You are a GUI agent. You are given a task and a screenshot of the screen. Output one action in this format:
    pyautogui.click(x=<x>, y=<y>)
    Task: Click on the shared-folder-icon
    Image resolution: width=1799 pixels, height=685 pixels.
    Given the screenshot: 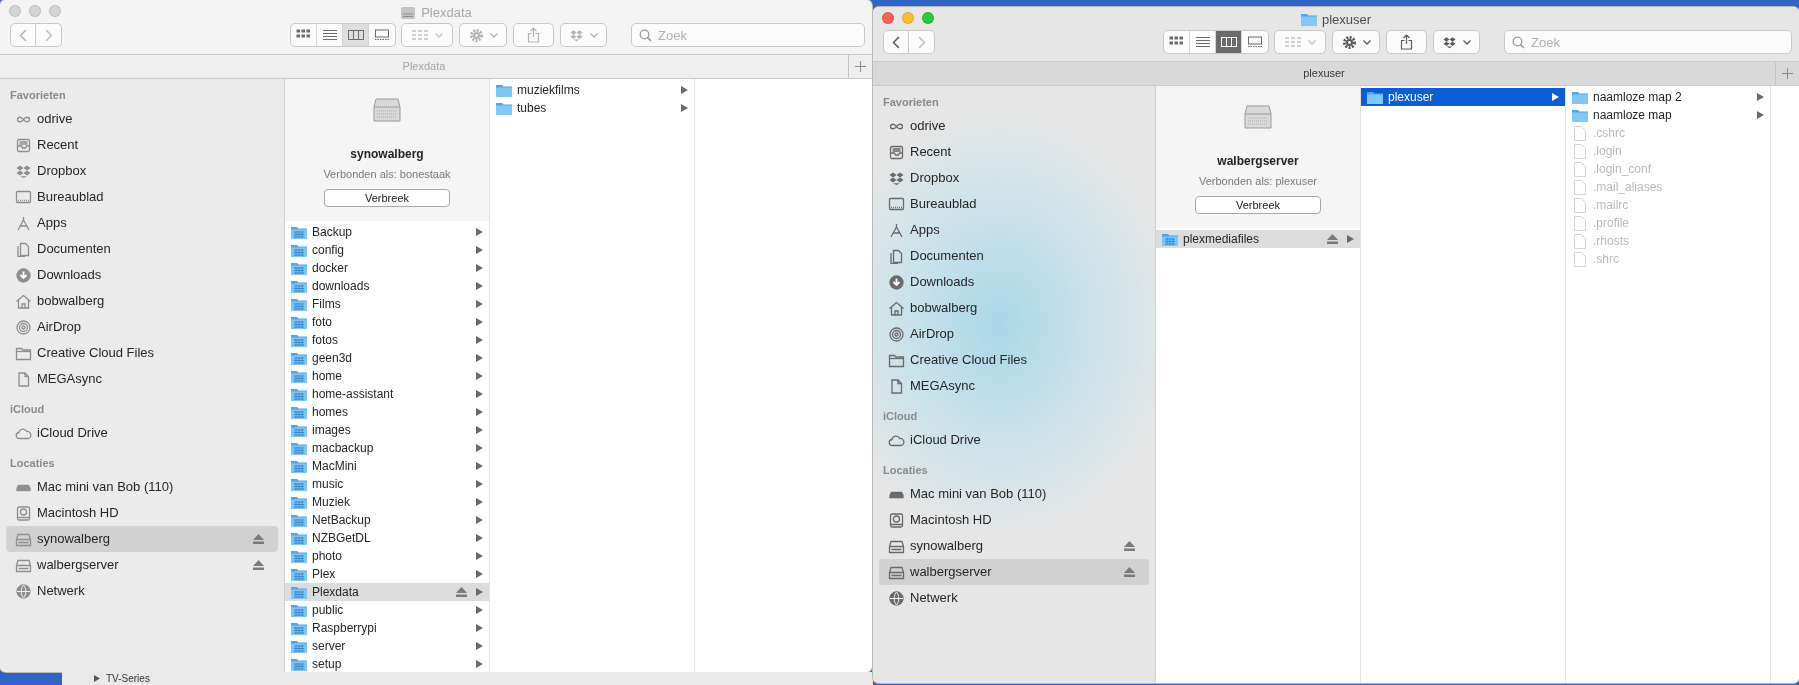 What is the action you would take?
    pyautogui.click(x=299, y=610)
    